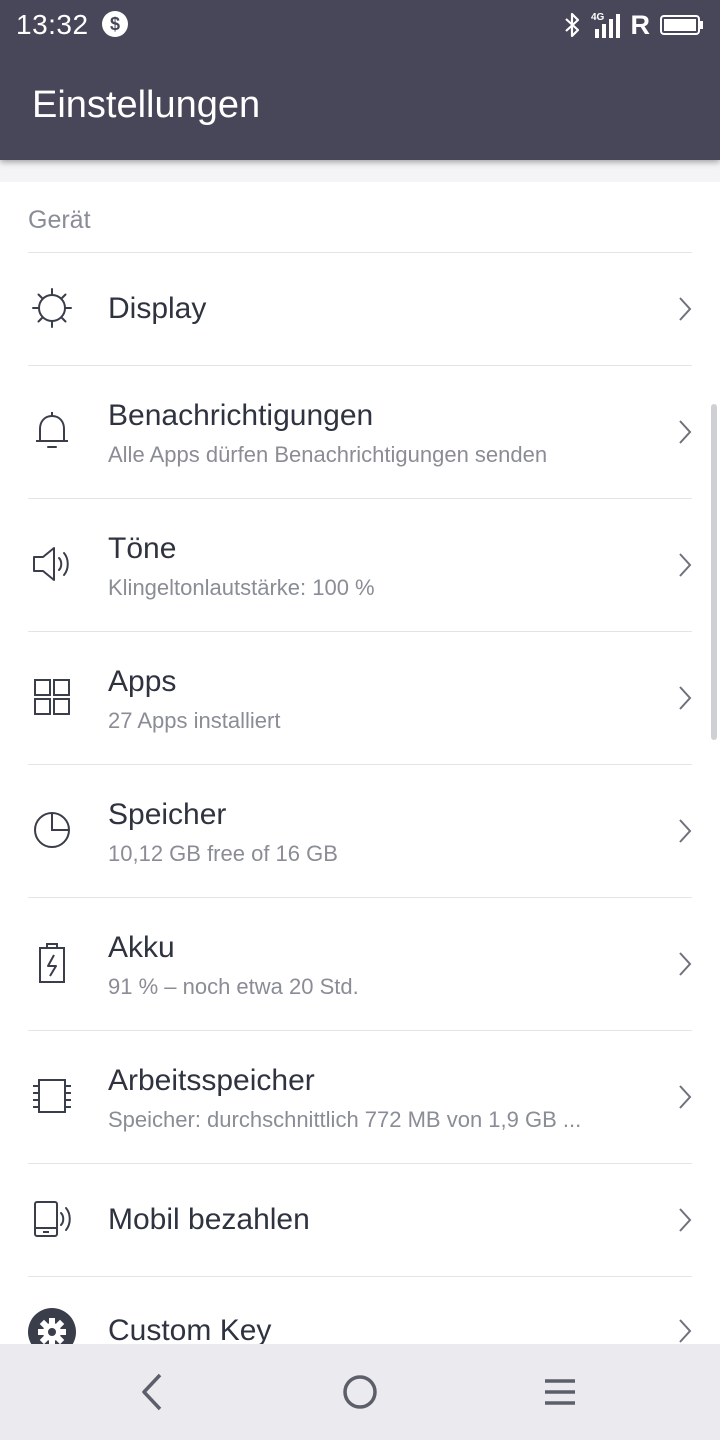 Image resolution: width=720 pixels, height=1440 pixels. What do you see at coordinates (211, 1080) in the screenshot?
I see `item-title: Arbeitsspeicher` at bounding box center [211, 1080].